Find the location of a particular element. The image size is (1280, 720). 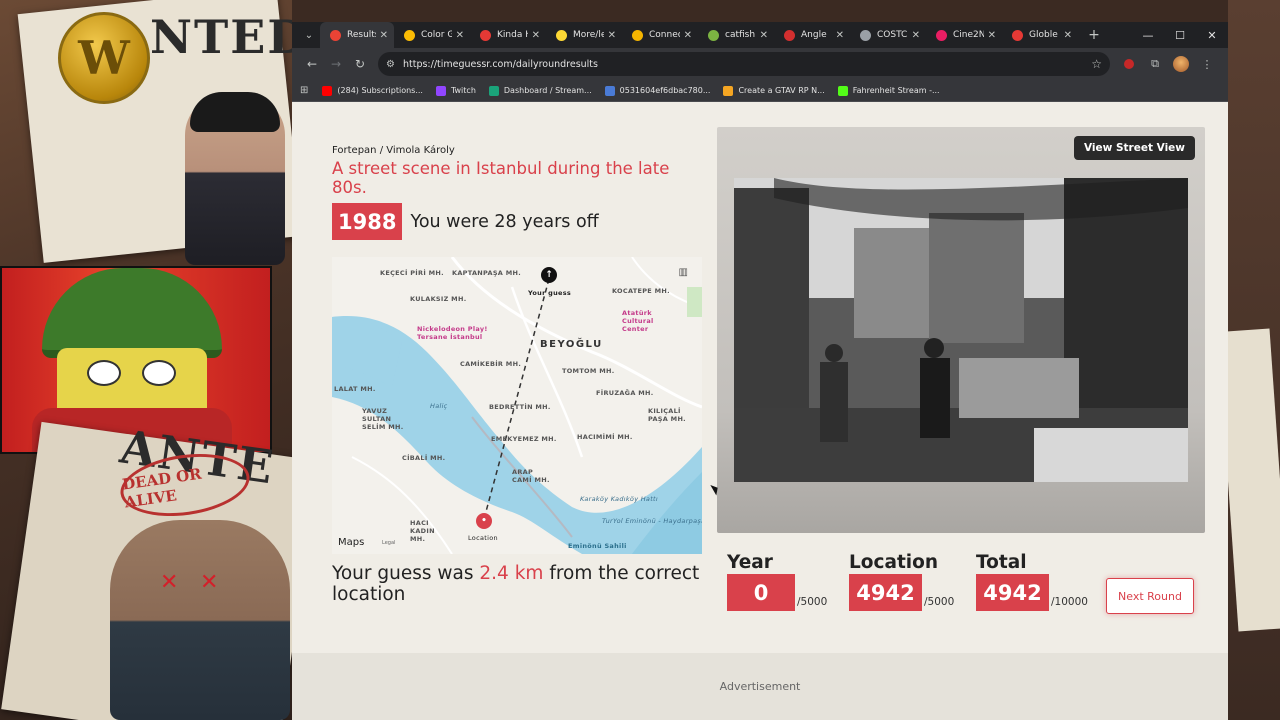

tab-color-g: Color G ✕ is located at coordinates (432, 35).